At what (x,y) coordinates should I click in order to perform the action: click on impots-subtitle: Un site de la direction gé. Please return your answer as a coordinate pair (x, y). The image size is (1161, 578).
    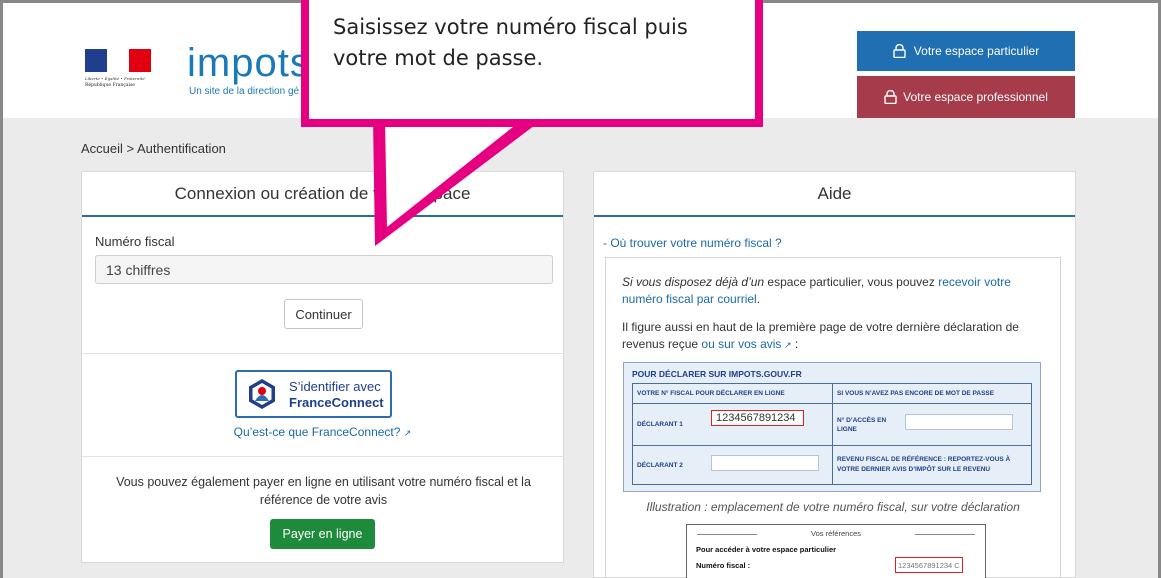
    Looking at the image, I should click on (244, 91).